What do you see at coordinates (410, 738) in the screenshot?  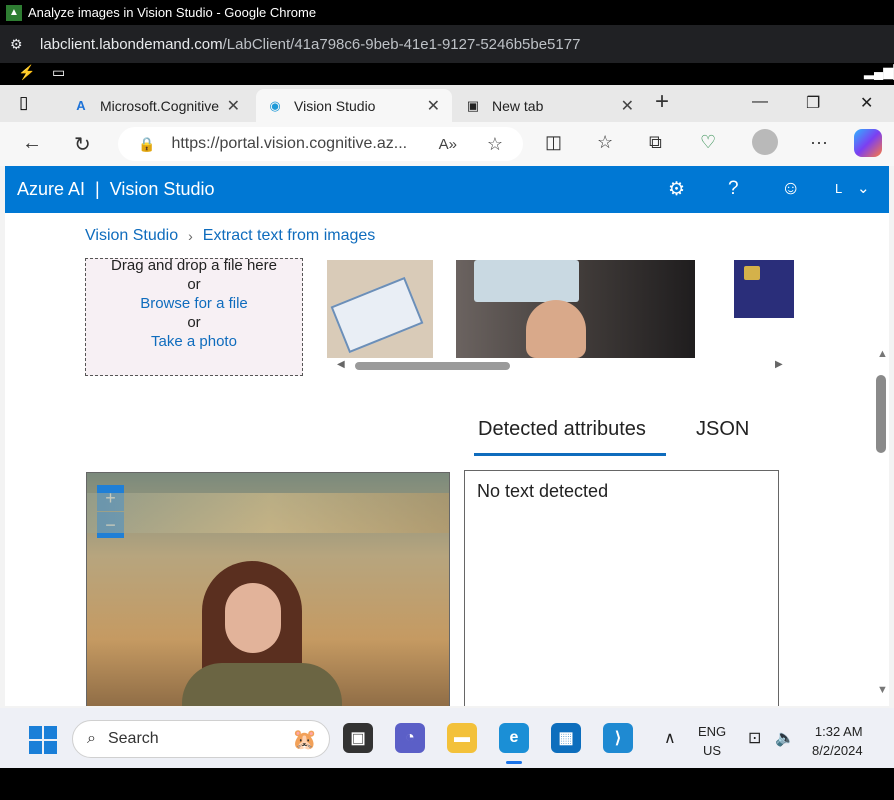 I see `teams-chat-icon: ◔` at bounding box center [410, 738].